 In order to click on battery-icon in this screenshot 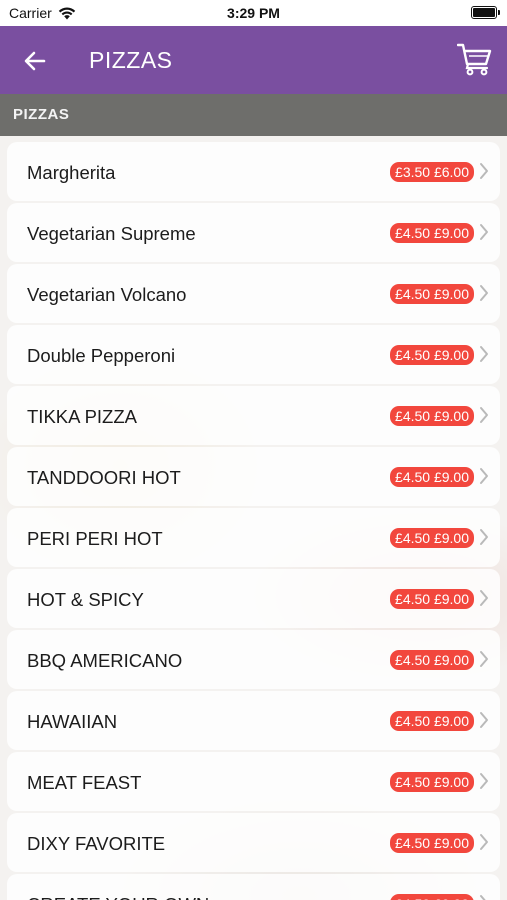, I will do `click(485, 12)`.